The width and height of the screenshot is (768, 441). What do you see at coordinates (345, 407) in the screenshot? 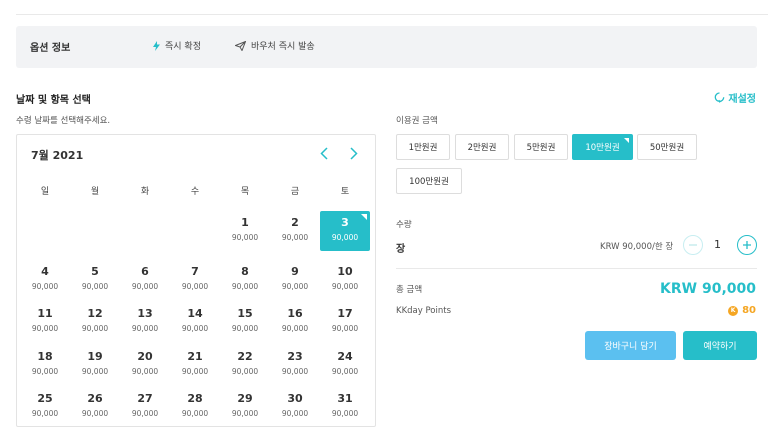
I see `calendar-day: 31 90,000` at bounding box center [345, 407].